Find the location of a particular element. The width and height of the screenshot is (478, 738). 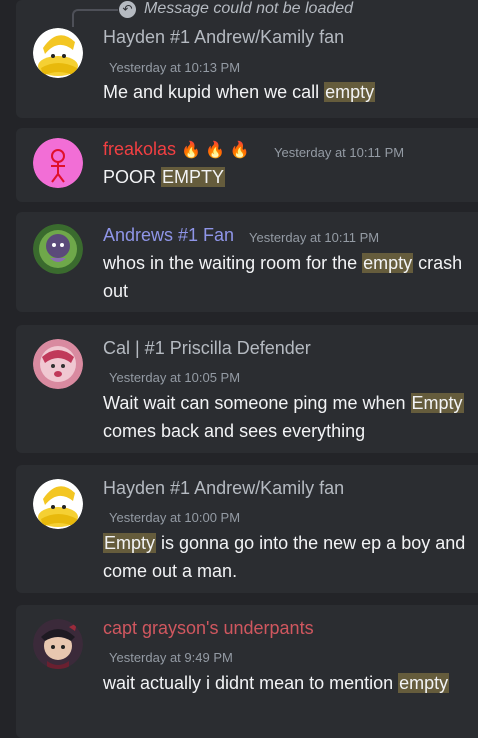

author-name: Andrews #1 Fan is located at coordinates (168, 235).